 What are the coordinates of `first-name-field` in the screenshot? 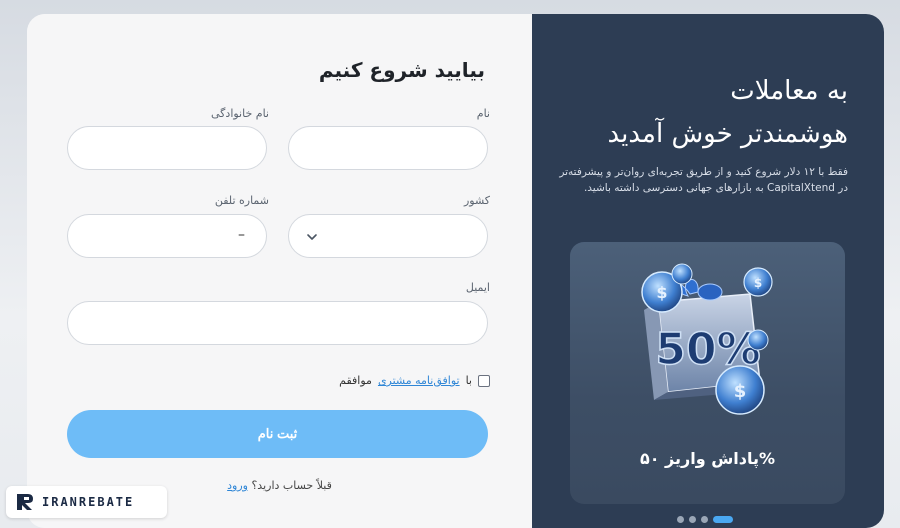 It's located at (388, 148).